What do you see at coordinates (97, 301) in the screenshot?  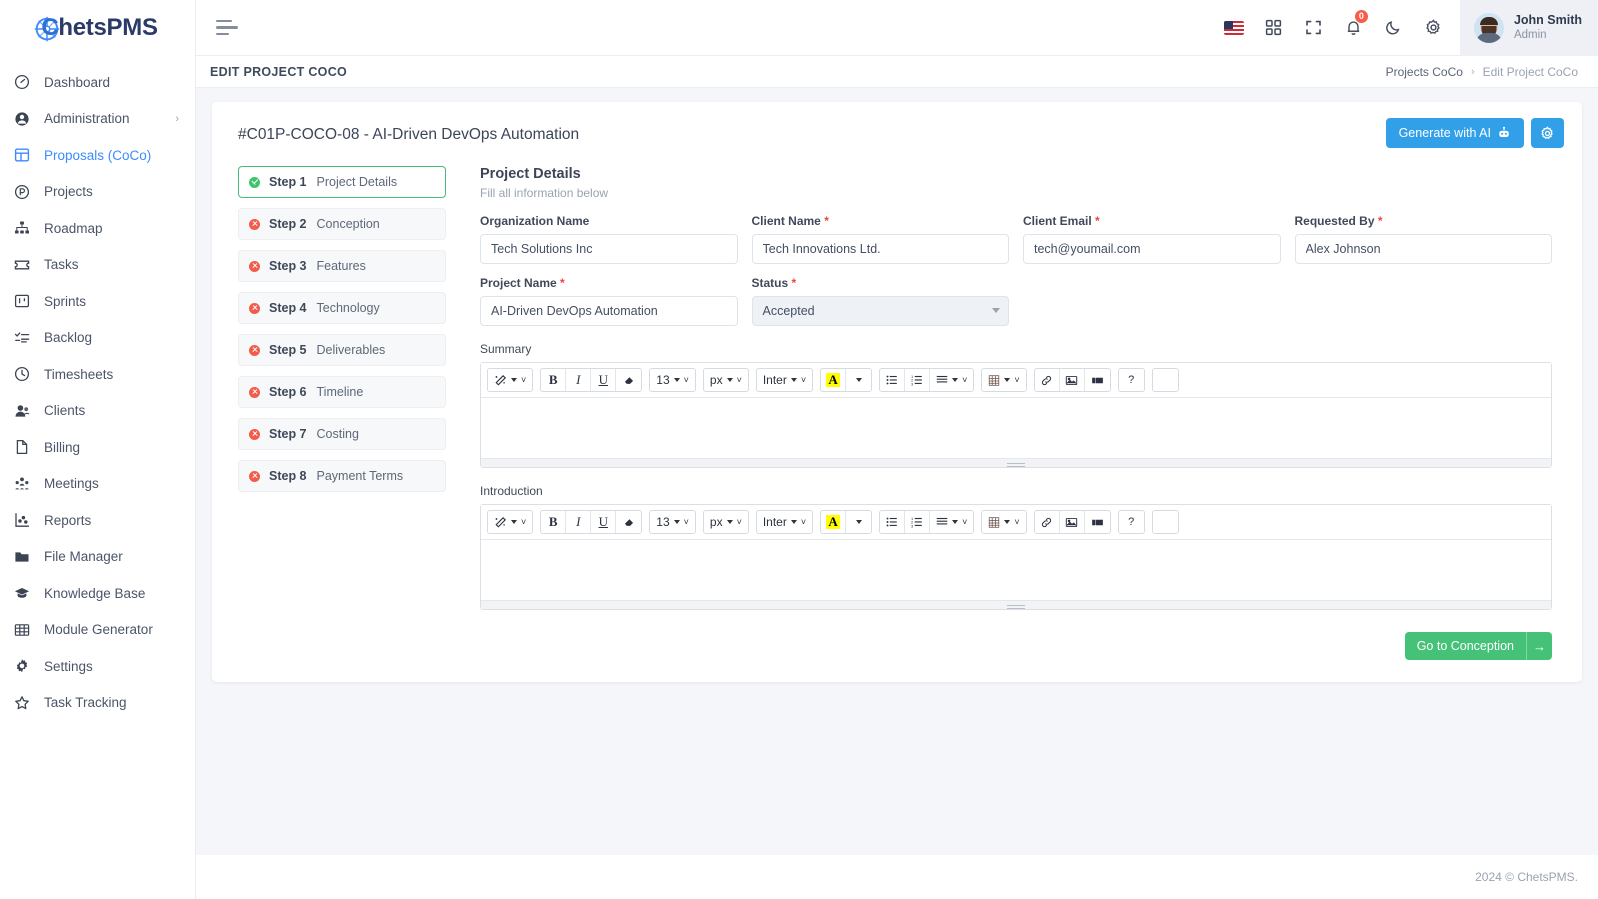 I see `sidebar-item-sprints: Sprints` at bounding box center [97, 301].